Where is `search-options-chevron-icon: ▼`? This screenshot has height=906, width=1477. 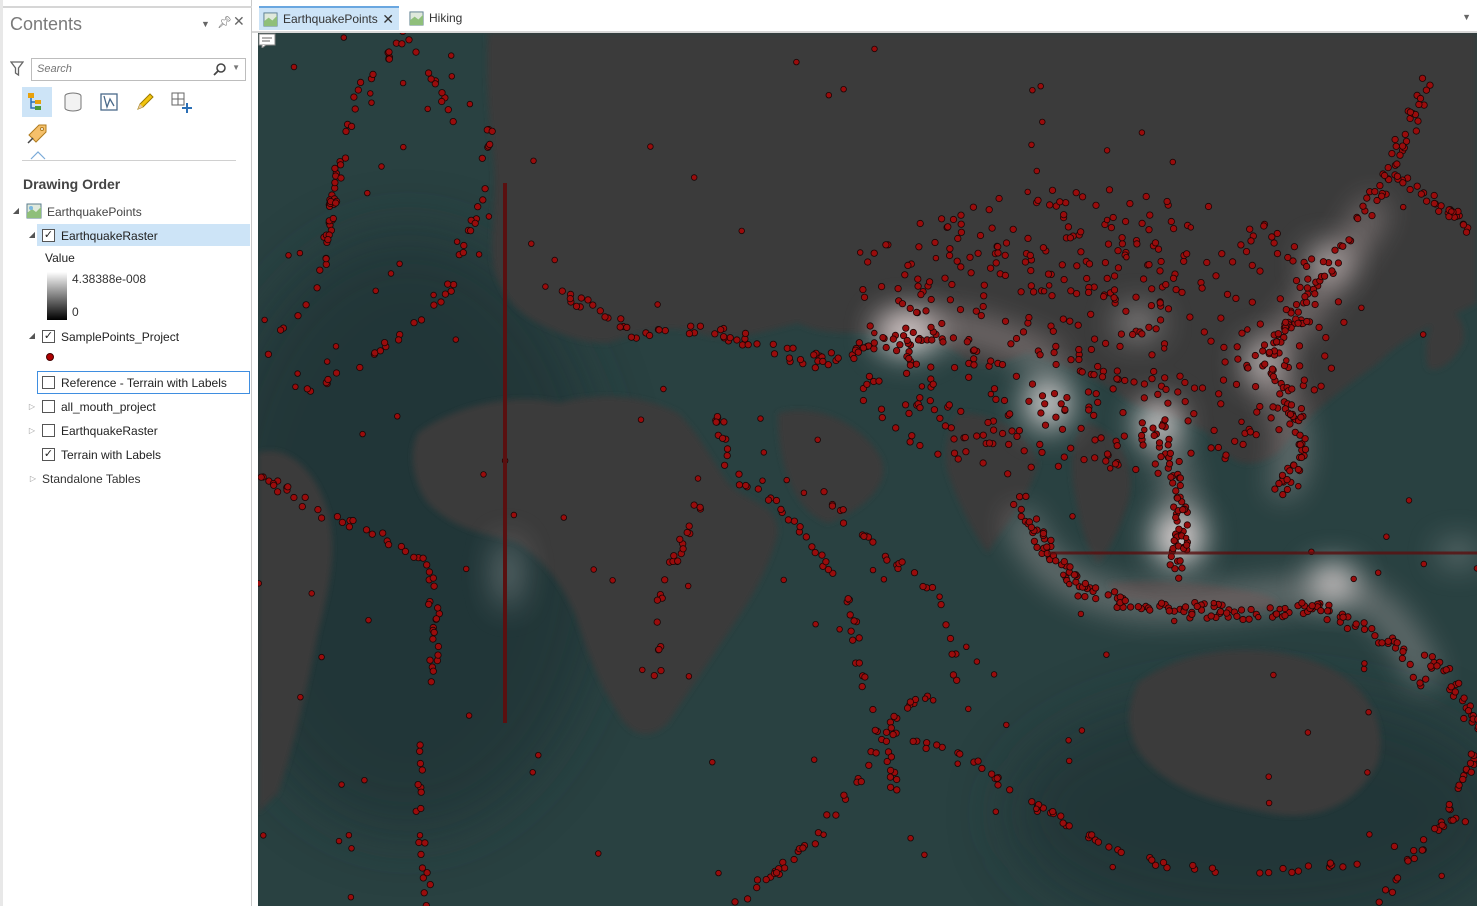 search-options-chevron-icon: ▼ is located at coordinates (236, 67).